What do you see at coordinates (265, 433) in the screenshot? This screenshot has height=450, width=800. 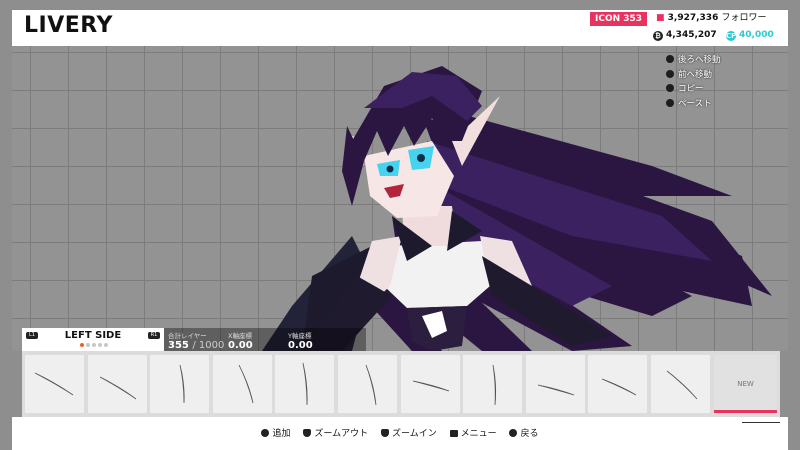 I see `circle-button-icon` at bounding box center [265, 433].